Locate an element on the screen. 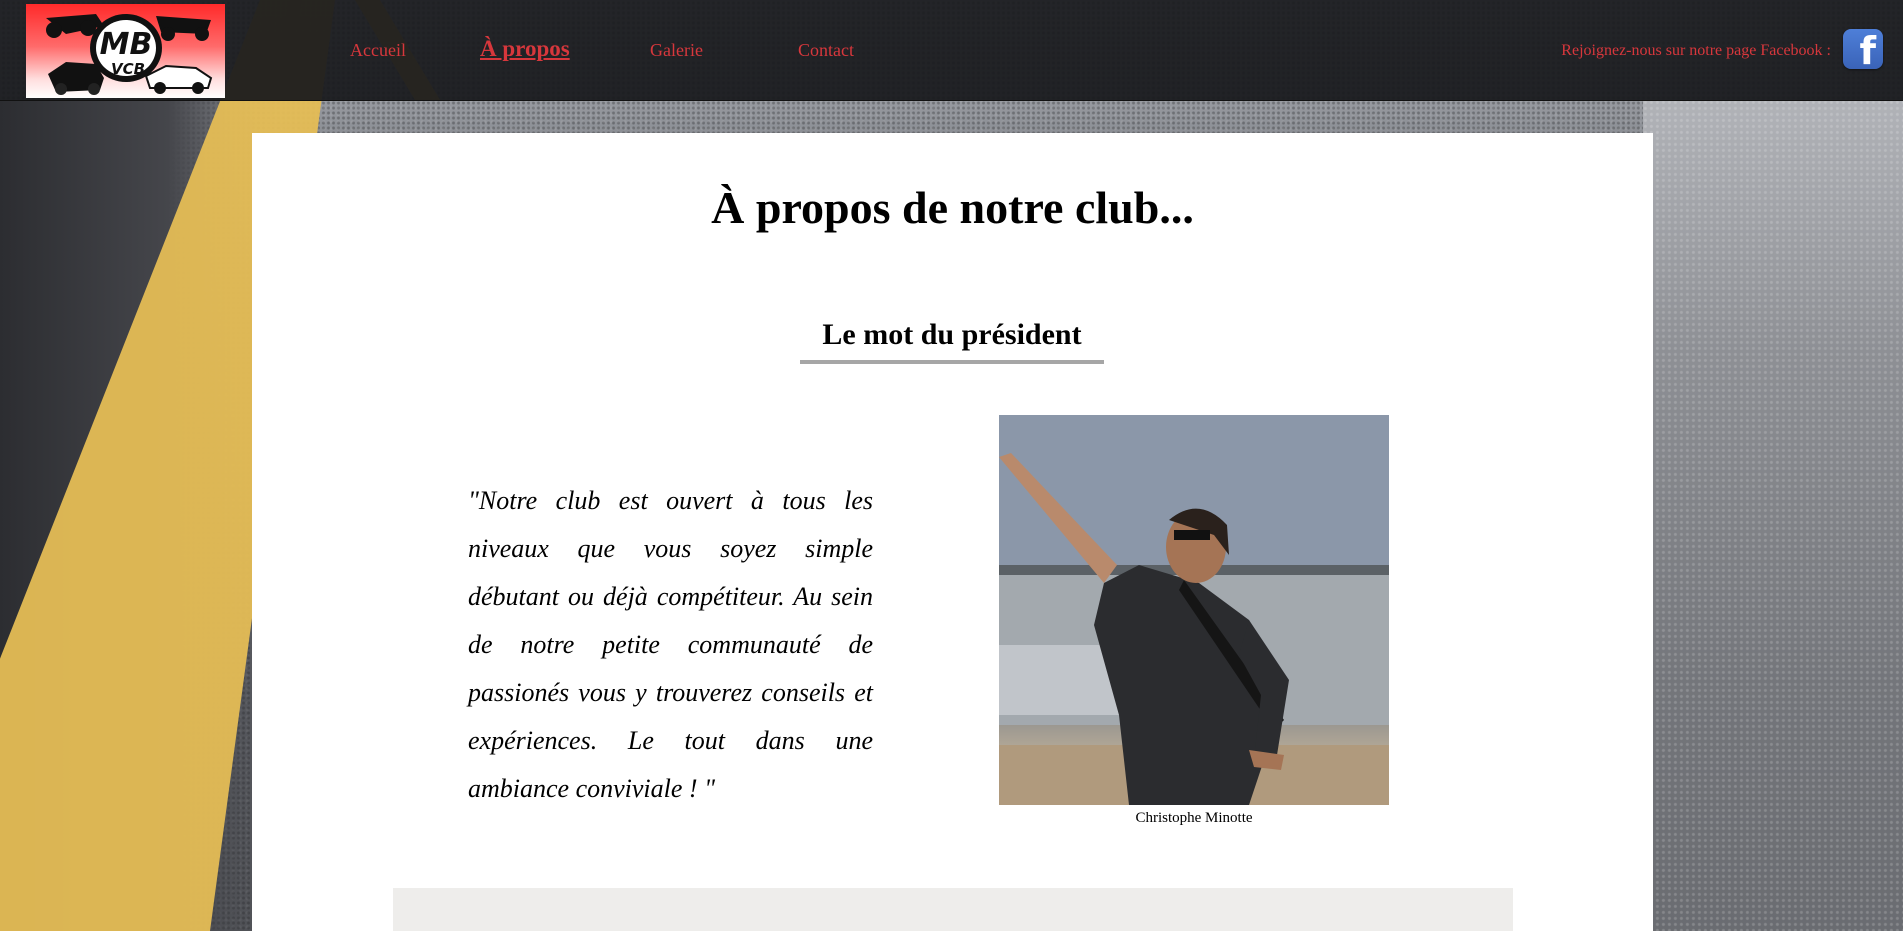 Image resolution: width=1903 pixels, height=931 pixels. logo-text-mb: MB is located at coordinates (126, 44).